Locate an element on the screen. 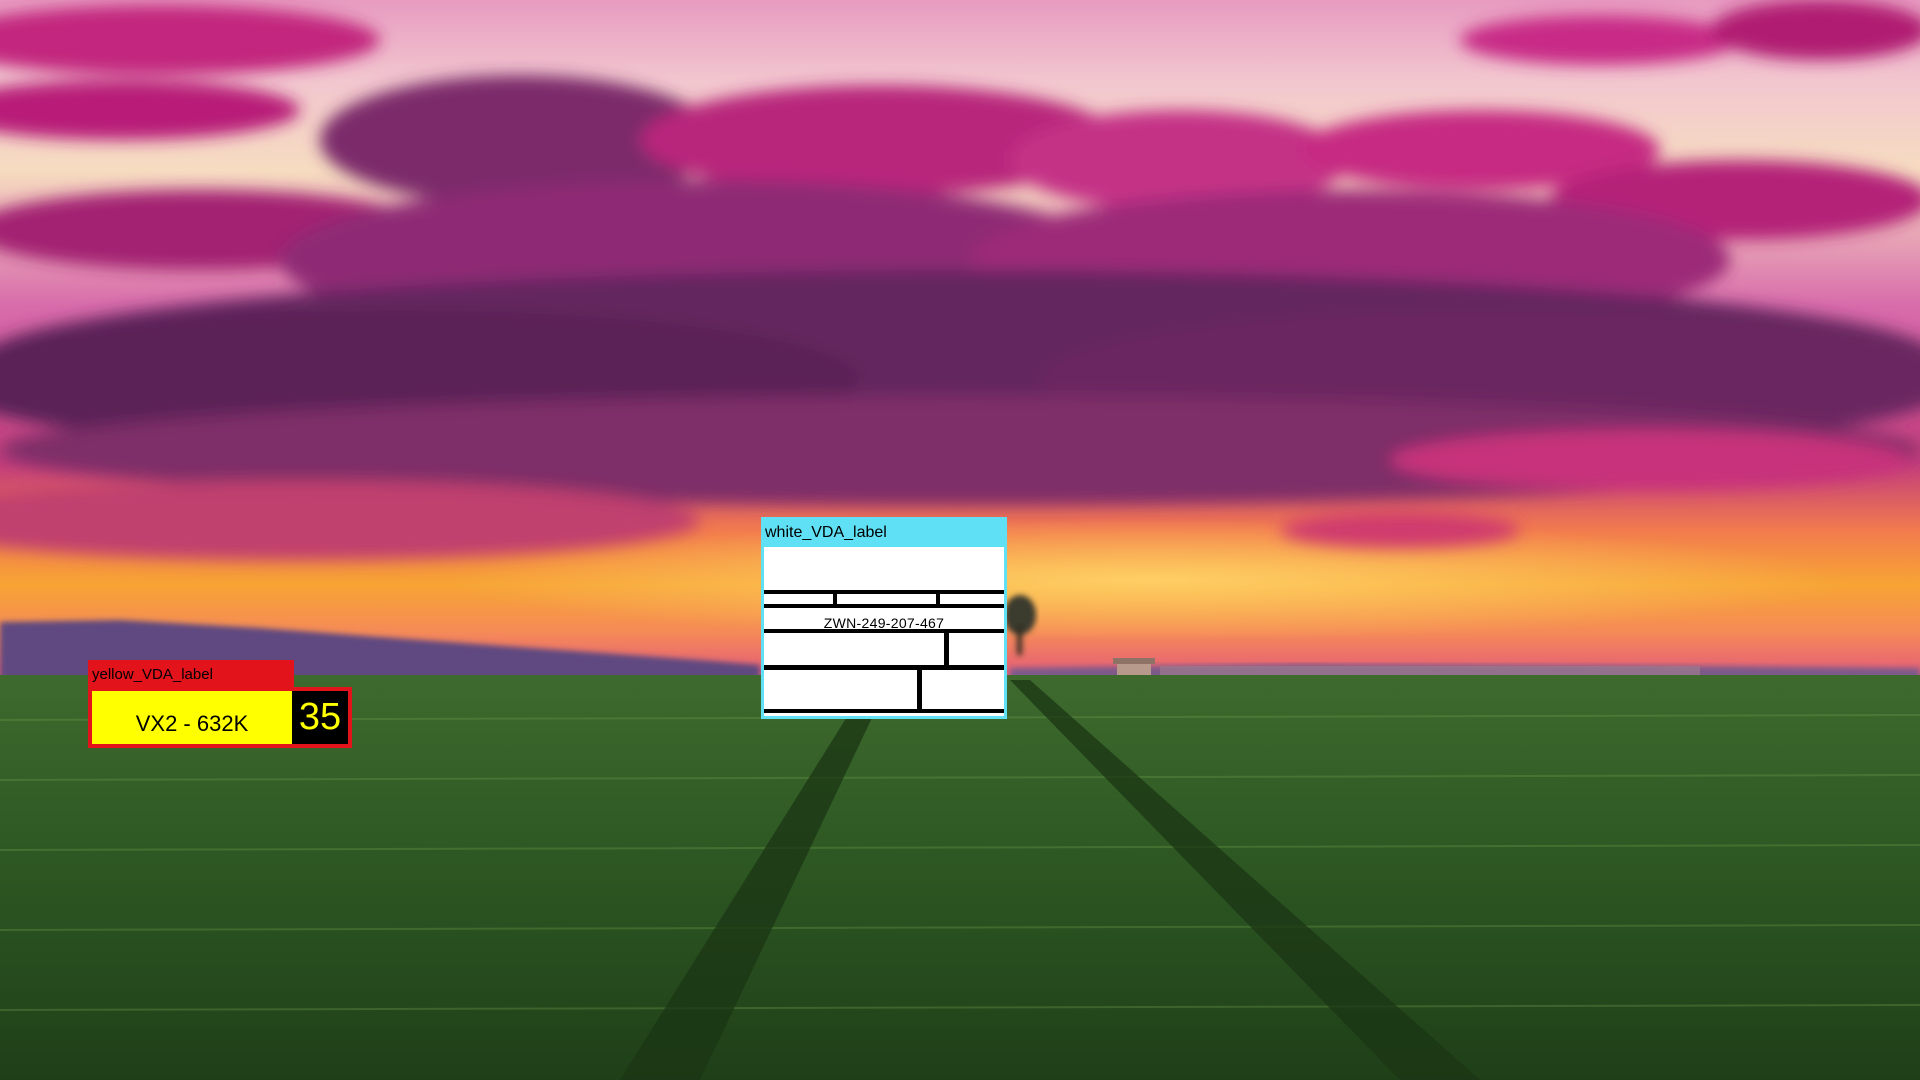 The height and width of the screenshot is (1080, 1920). white-label-frame: ZWN-249-207-467 is located at coordinates (884, 631).